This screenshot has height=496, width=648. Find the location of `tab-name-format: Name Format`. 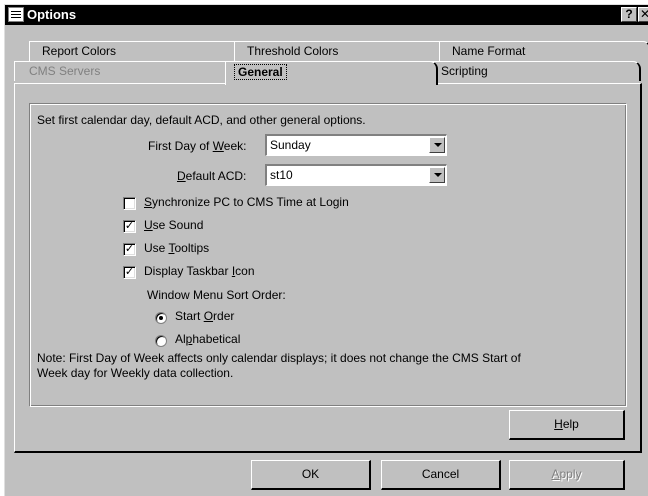

tab-name-format: Name Format is located at coordinates (543, 51).